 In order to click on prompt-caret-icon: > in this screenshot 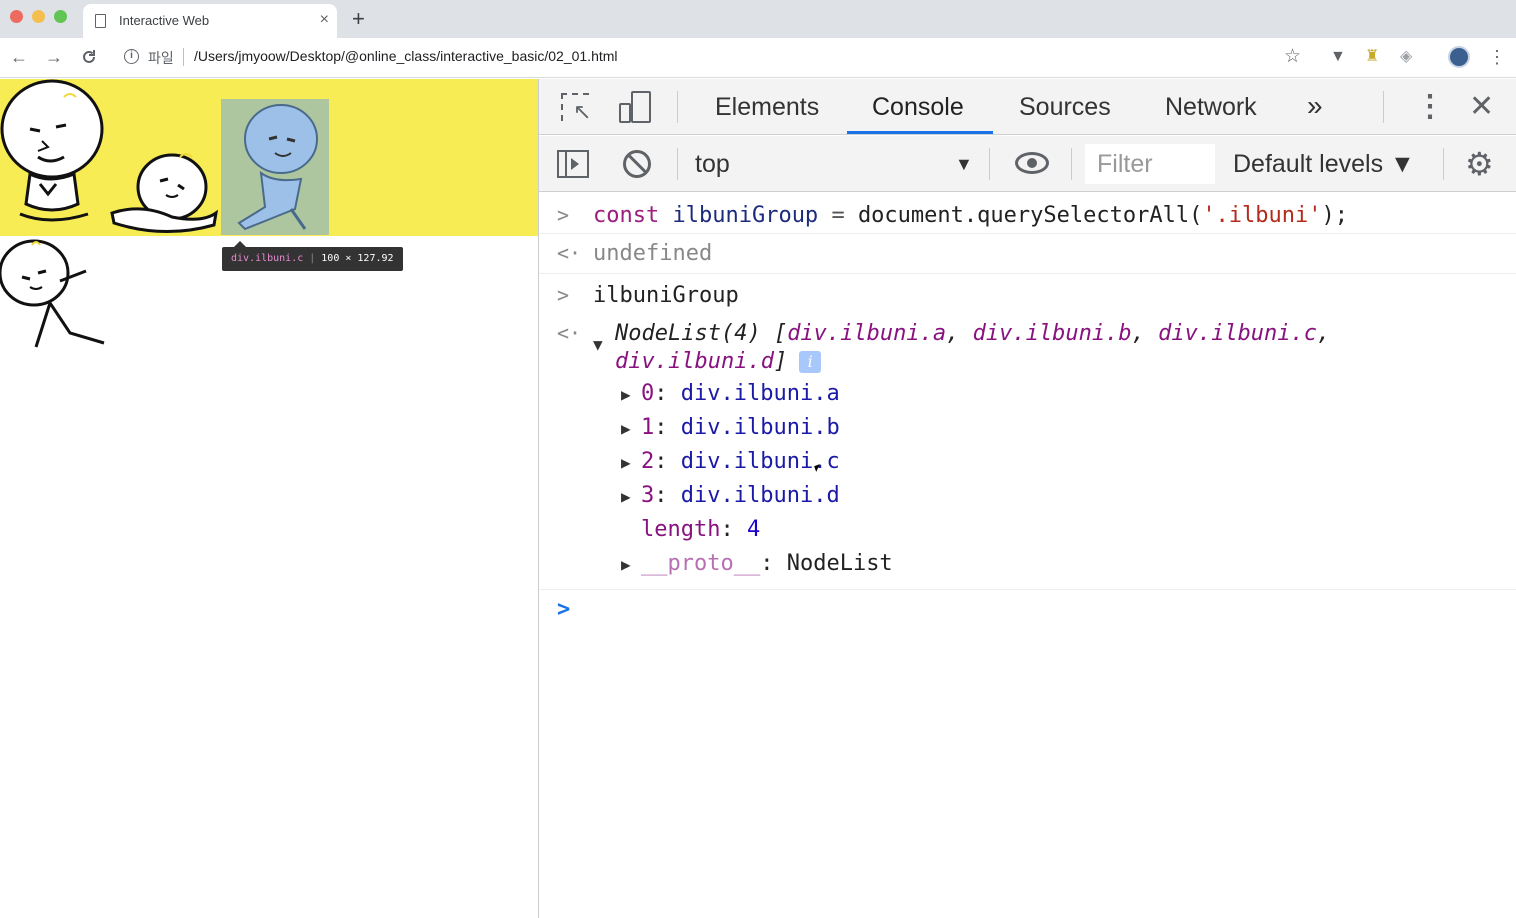, I will do `click(564, 609)`.